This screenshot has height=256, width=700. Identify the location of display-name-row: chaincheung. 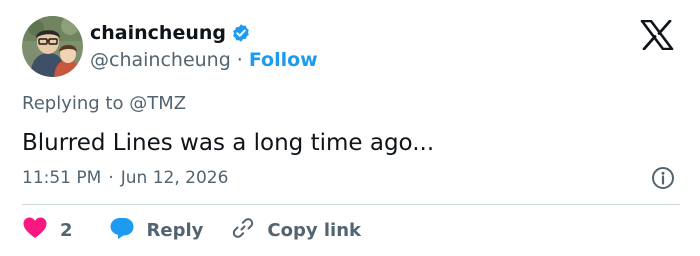
(170, 33).